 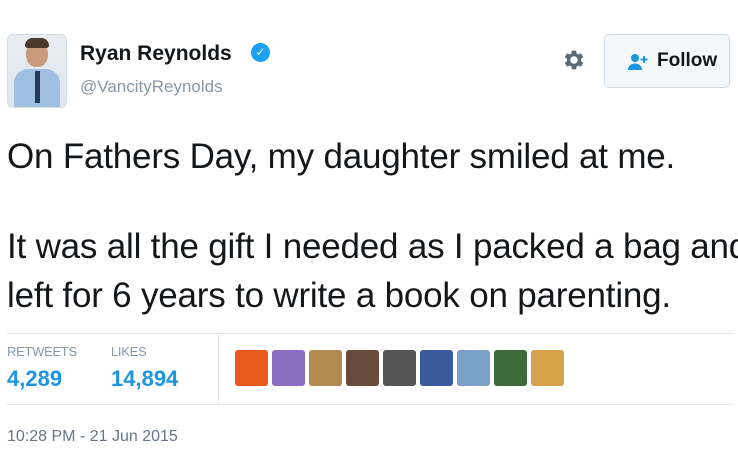 What do you see at coordinates (260, 52) in the screenshot?
I see `verified-badge-icon: ✓` at bounding box center [260, 52].